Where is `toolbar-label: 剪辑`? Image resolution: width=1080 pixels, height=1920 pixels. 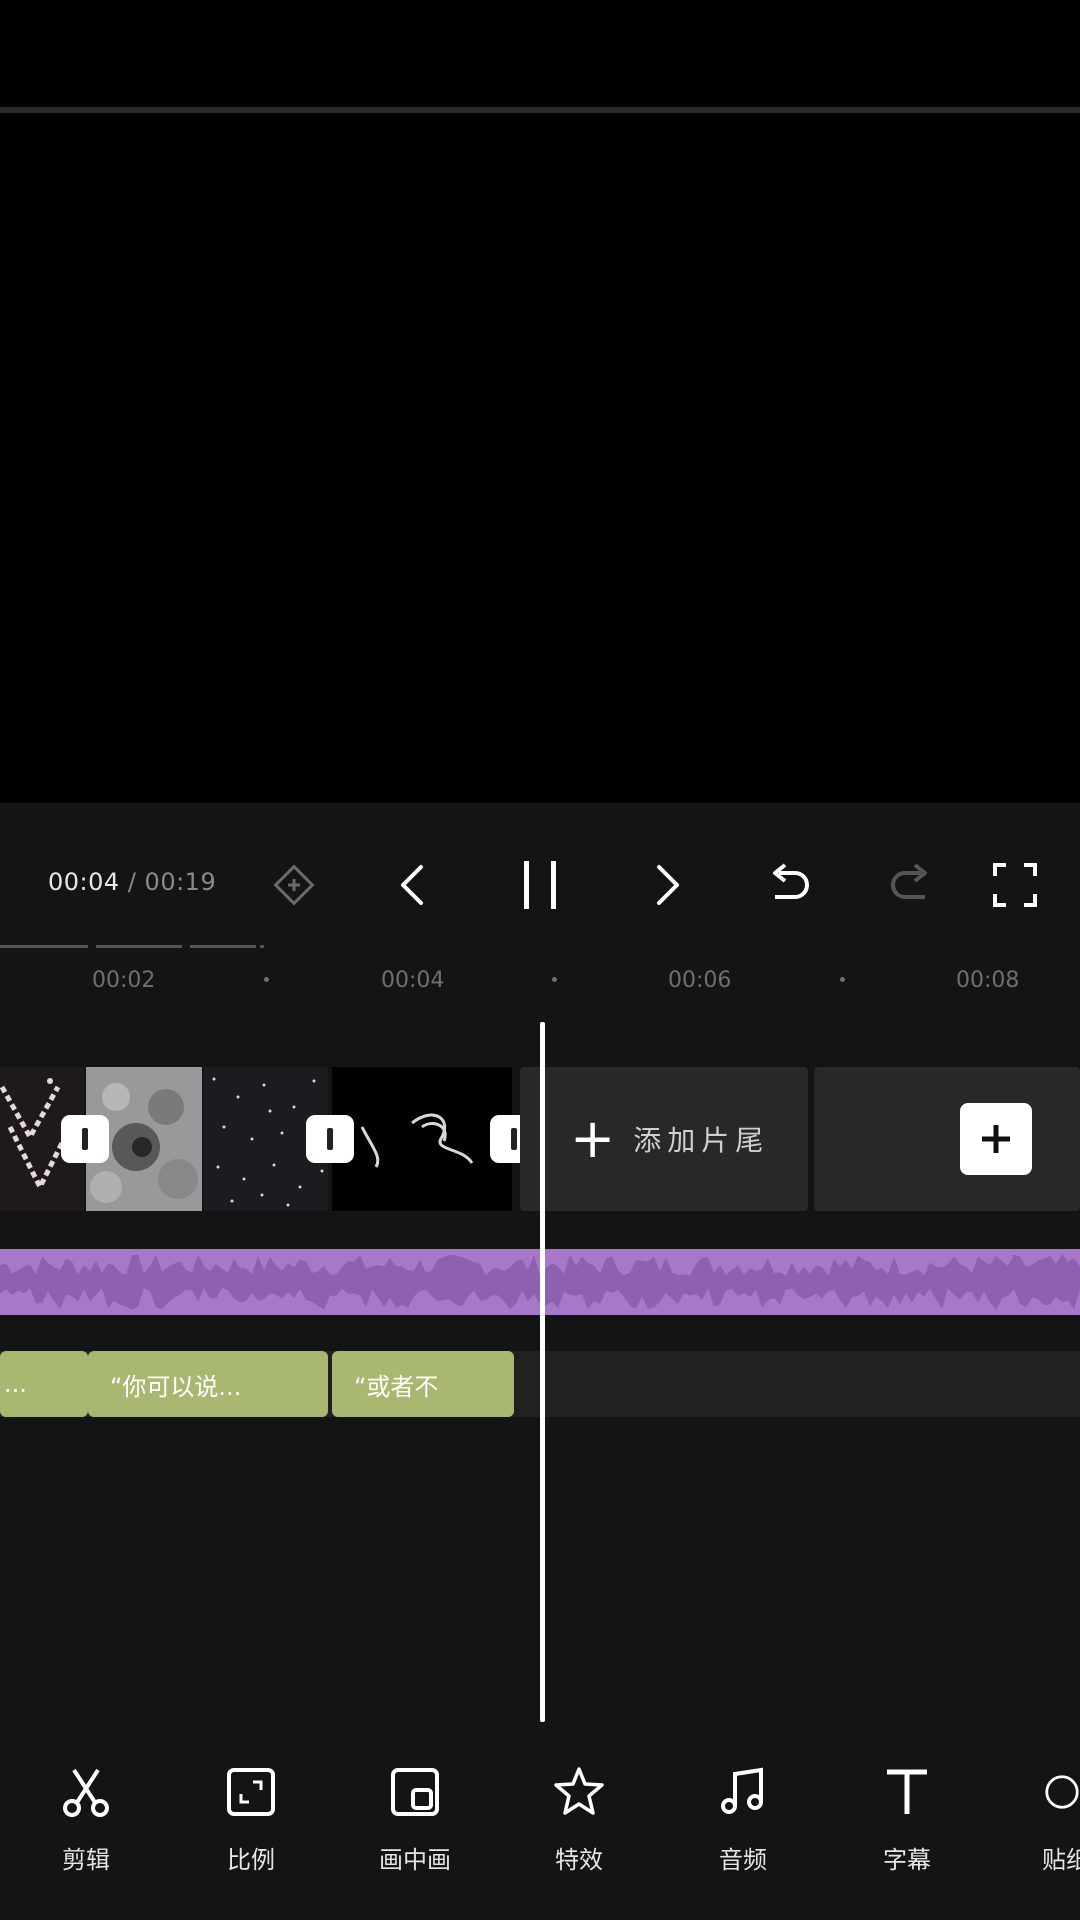 toolbar-label: 剪辑 is located at coordinates (86, 1860).